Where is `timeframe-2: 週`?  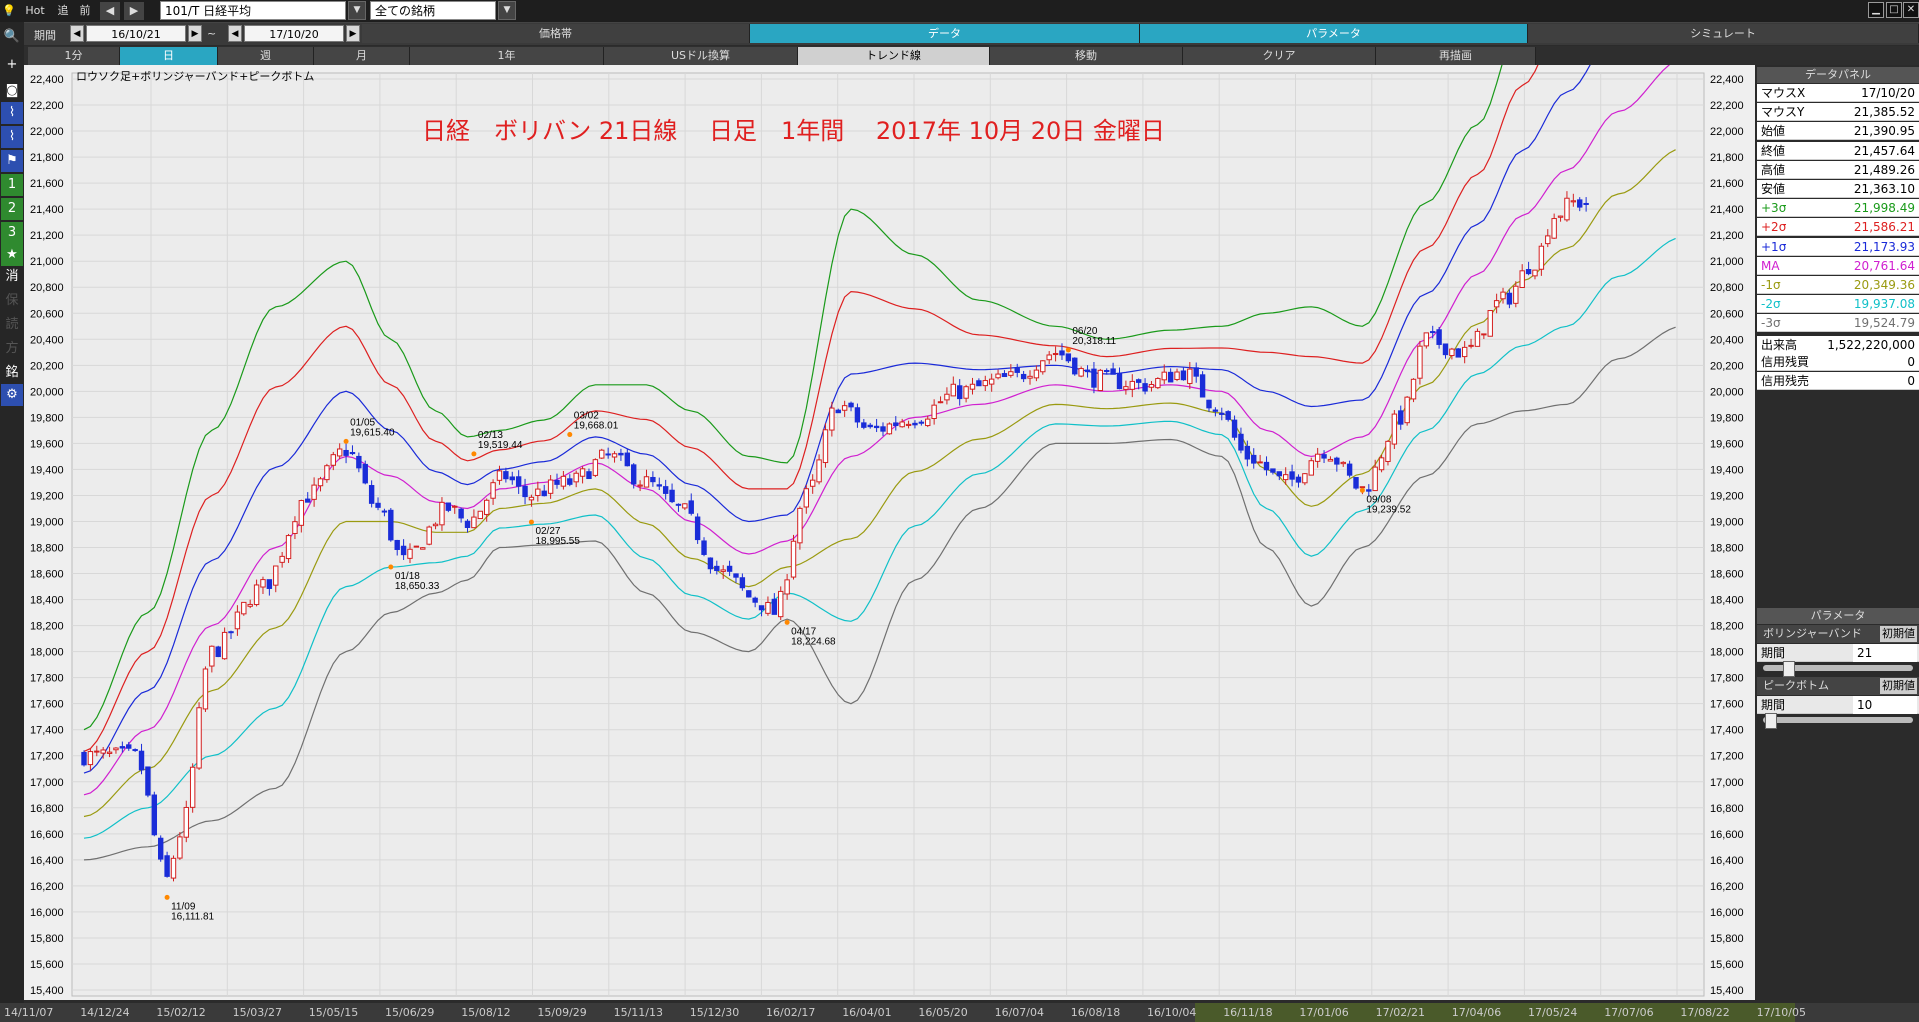
timeframe-2: 週 is located at coordinates (266, 56).